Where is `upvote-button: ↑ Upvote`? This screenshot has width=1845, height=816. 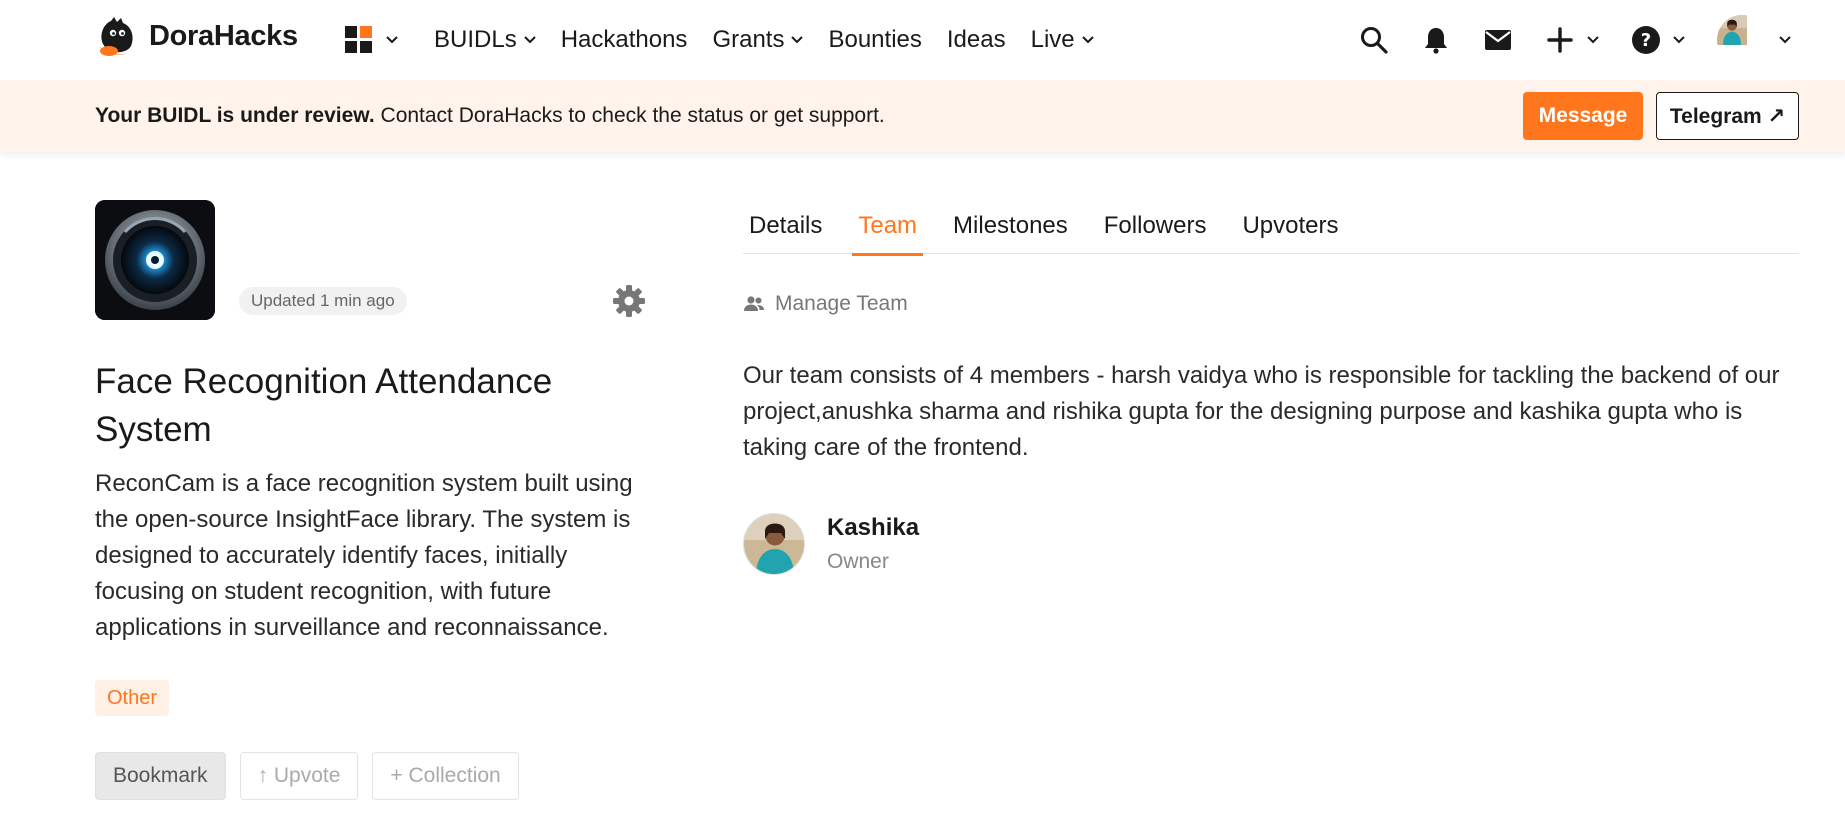 upvote-button: ↑ Upvote is located at coordinates (299, 776).